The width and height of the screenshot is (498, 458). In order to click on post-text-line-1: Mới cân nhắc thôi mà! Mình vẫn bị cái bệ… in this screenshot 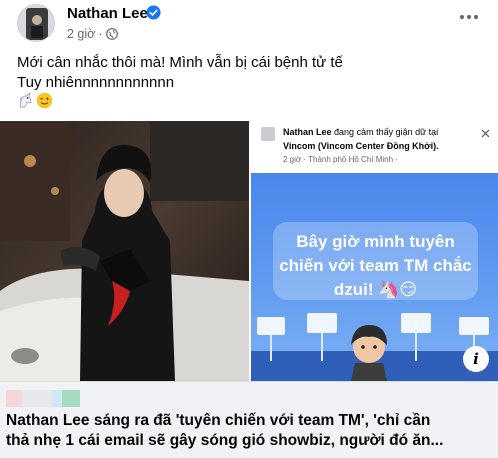, I will do `click(180, 62)`.